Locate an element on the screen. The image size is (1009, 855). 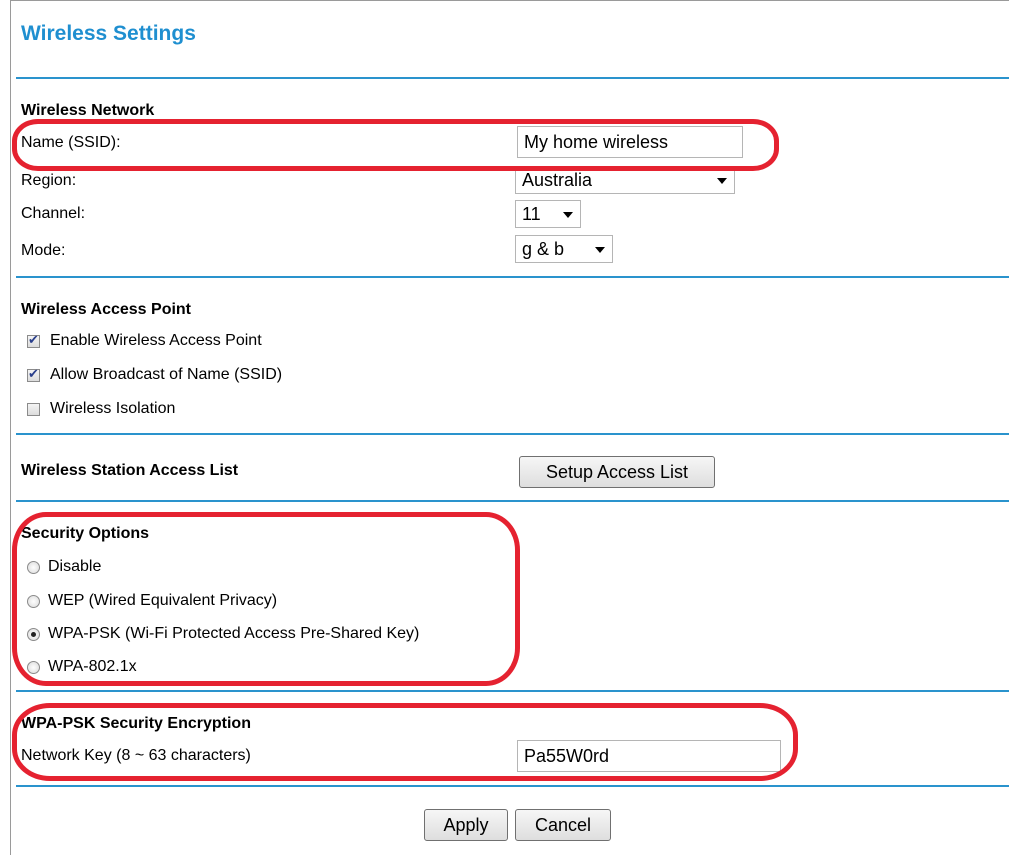
broadcast-ssid-label: Allow Broadcast of Name (SSID) is located at coordinates (166, 374).